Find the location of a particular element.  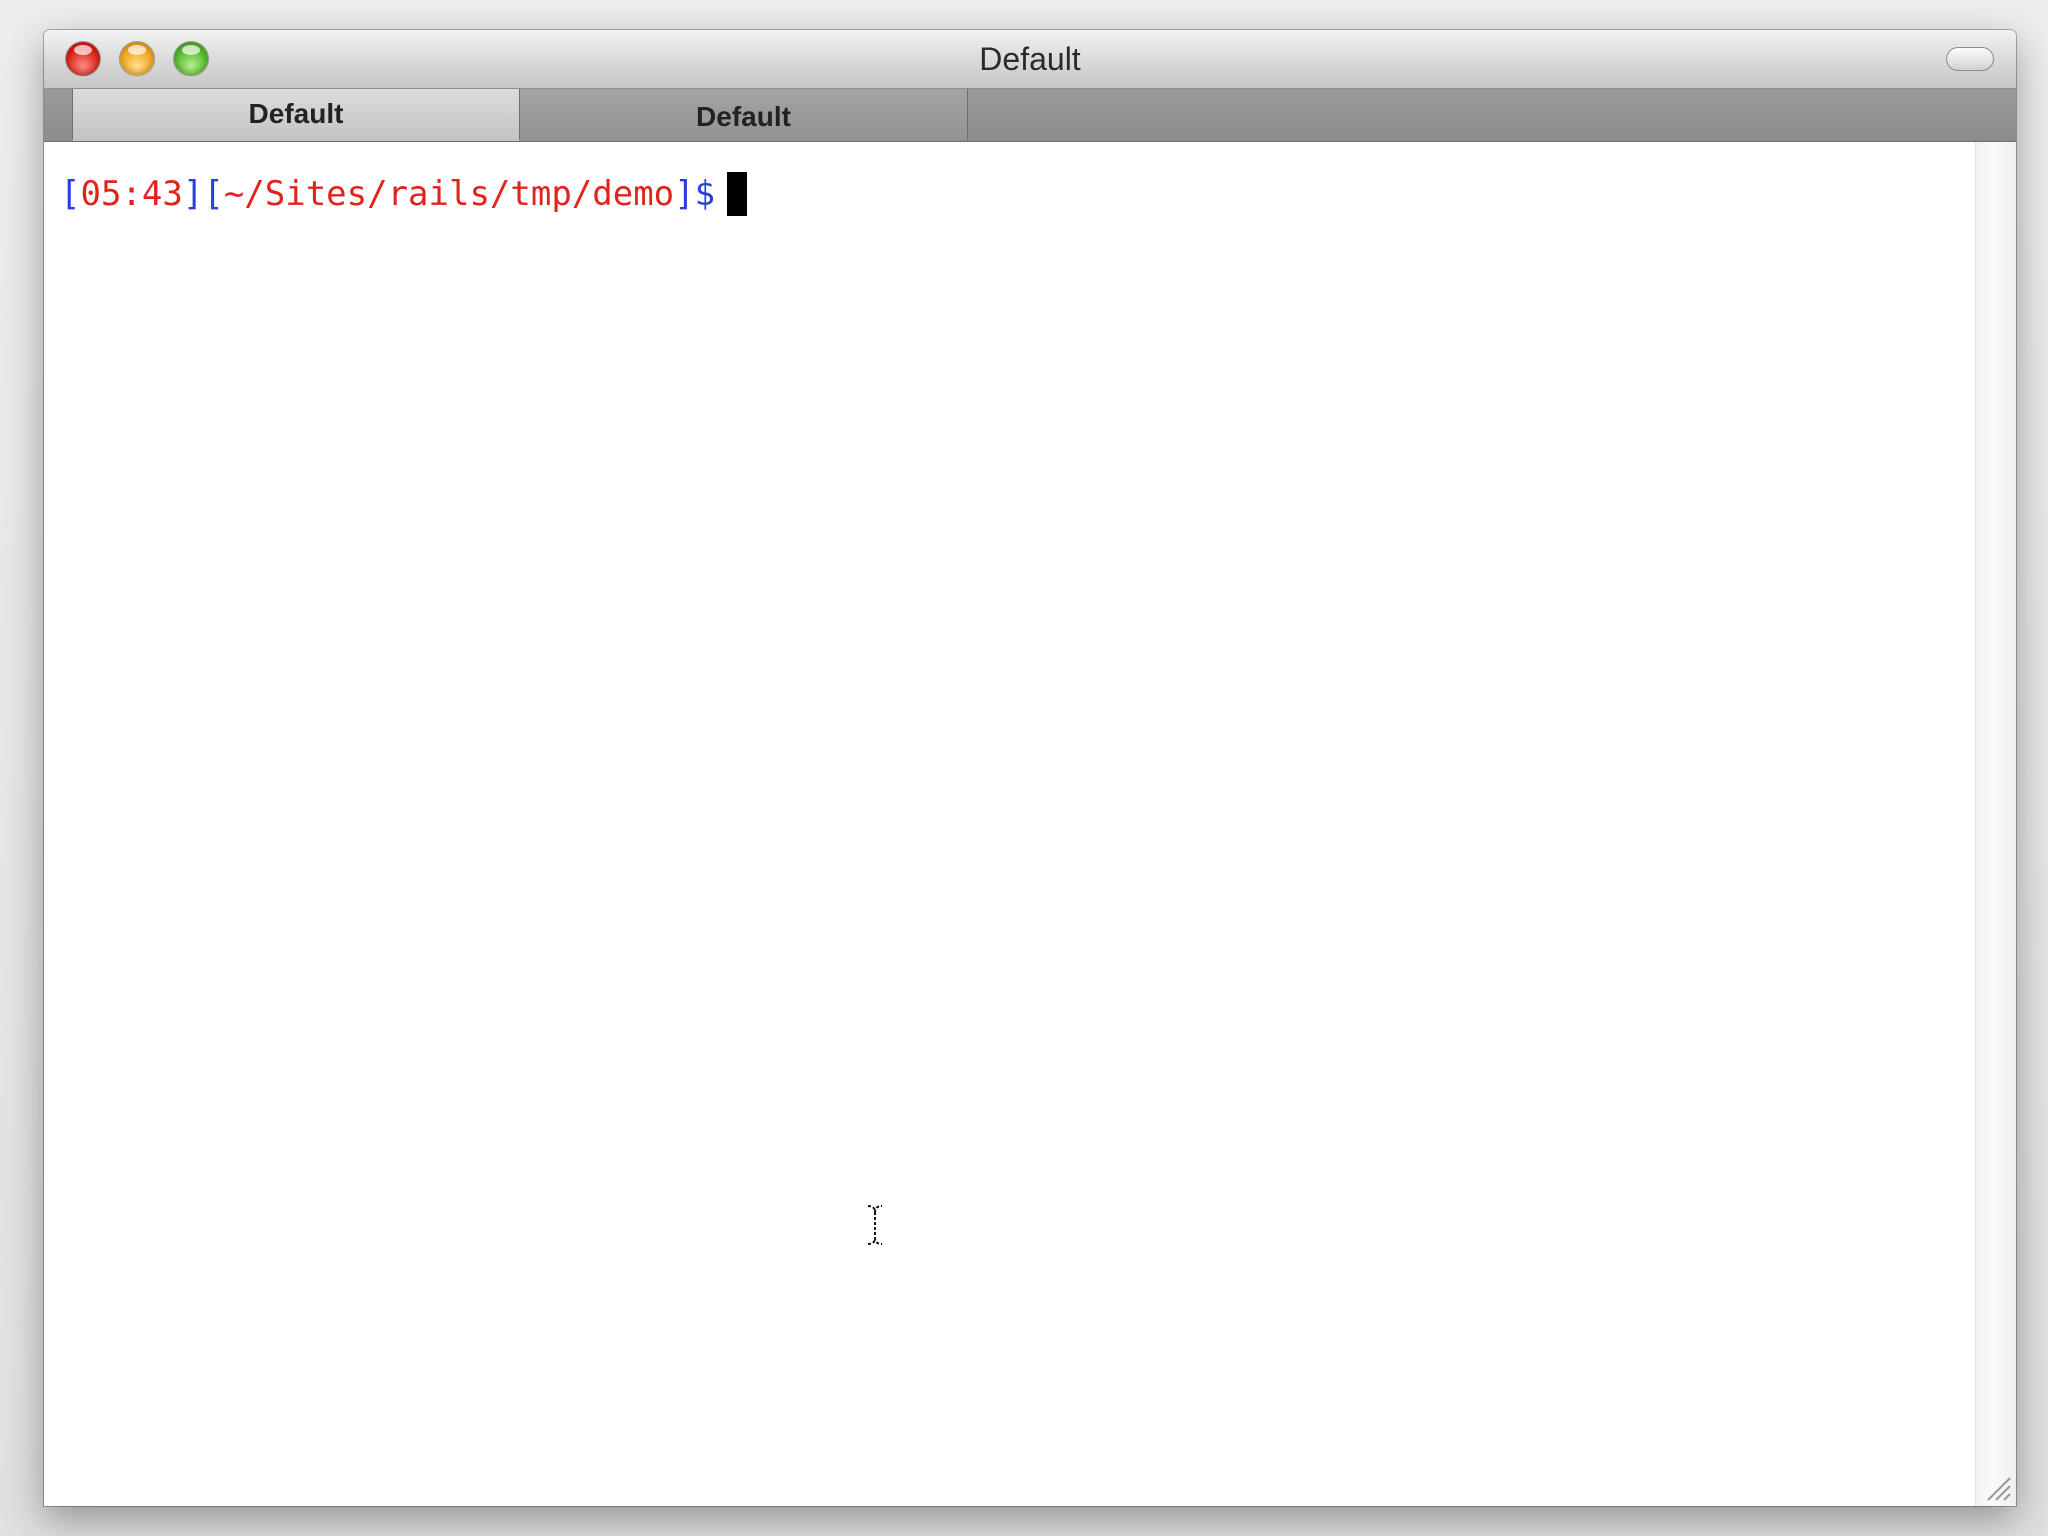

prompt-line: [05:43][~/Sites/rails/tmp/demo]$ is located at coordinates (404, 194).